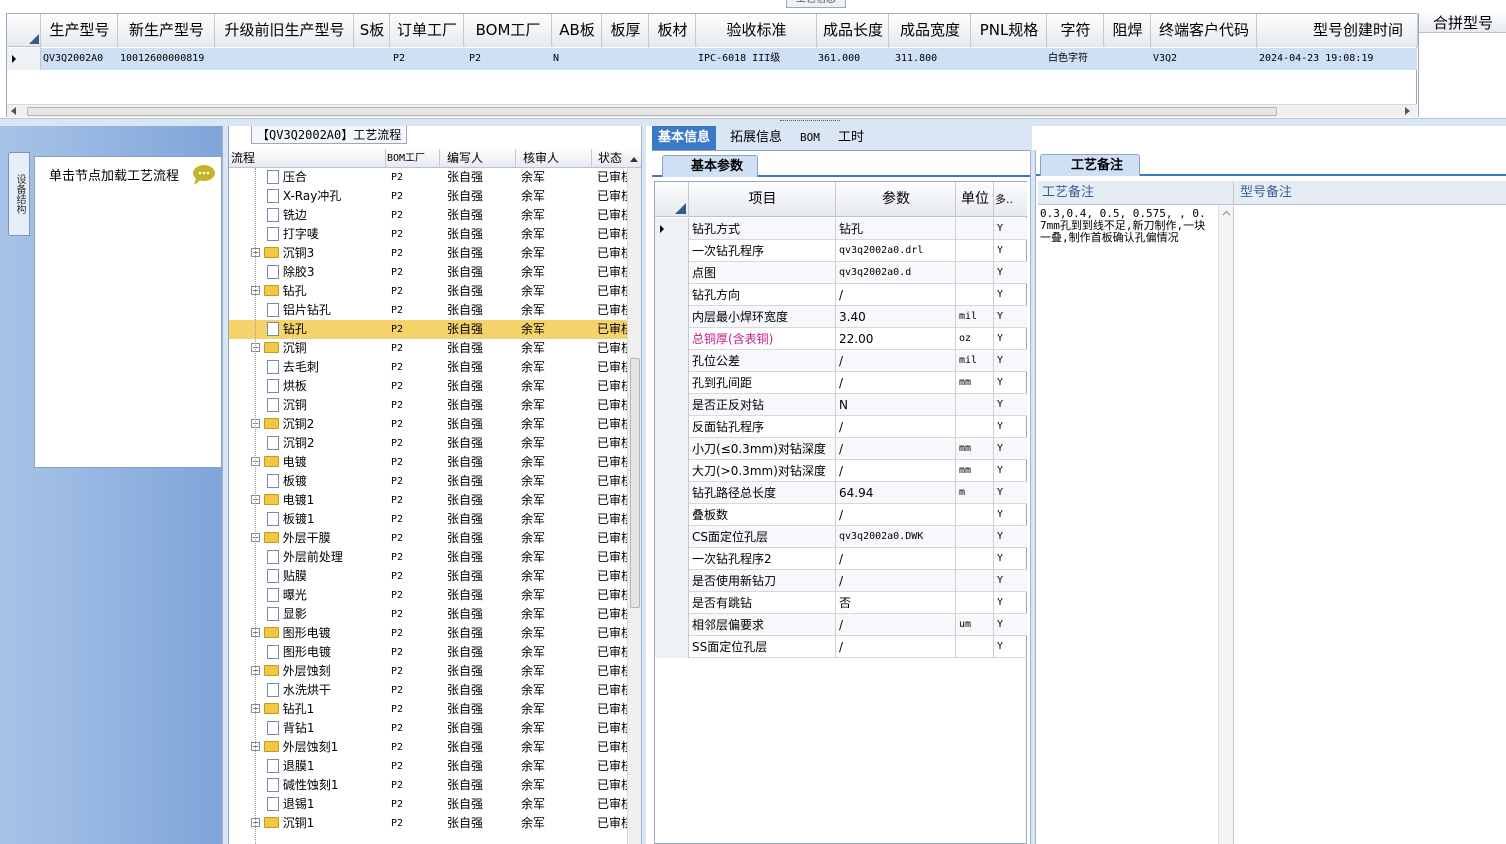  What do you see at coordinates (896, 273) in the screenshot?
I see `param-value: qv3q2002a0.d` at bounding box center [896, 273].